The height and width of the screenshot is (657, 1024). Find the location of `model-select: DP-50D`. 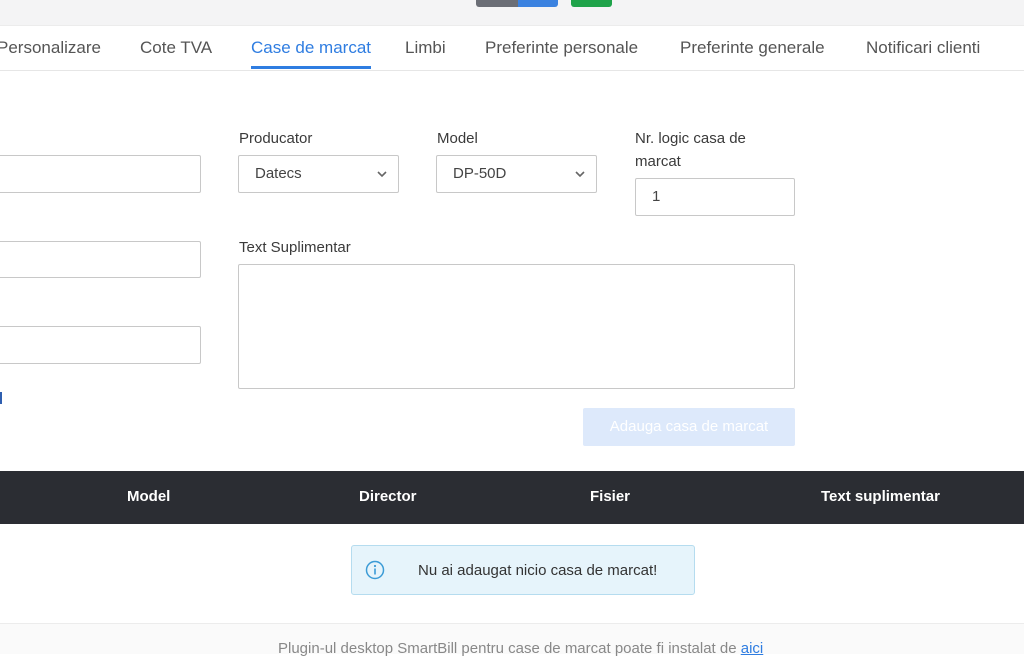

model-select: DP-50D is located at coordinates (516, 174).